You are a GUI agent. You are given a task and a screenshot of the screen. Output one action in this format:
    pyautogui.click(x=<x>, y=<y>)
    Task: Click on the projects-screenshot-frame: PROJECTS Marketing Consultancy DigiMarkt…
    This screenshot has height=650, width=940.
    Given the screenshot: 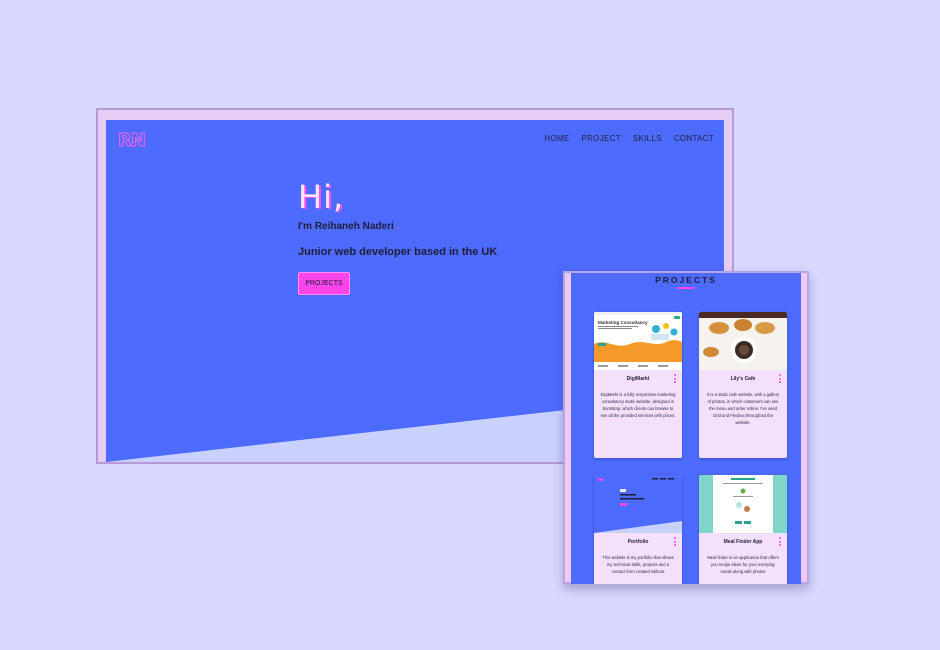 What is the action you would take?
    pyautogui.click(x=686, y=427)
    